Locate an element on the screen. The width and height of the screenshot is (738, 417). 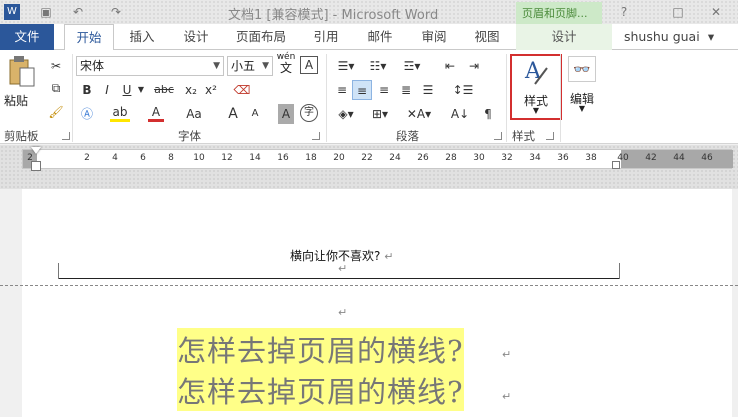
word-logo-icon: W is located at coordinates (12, 12).